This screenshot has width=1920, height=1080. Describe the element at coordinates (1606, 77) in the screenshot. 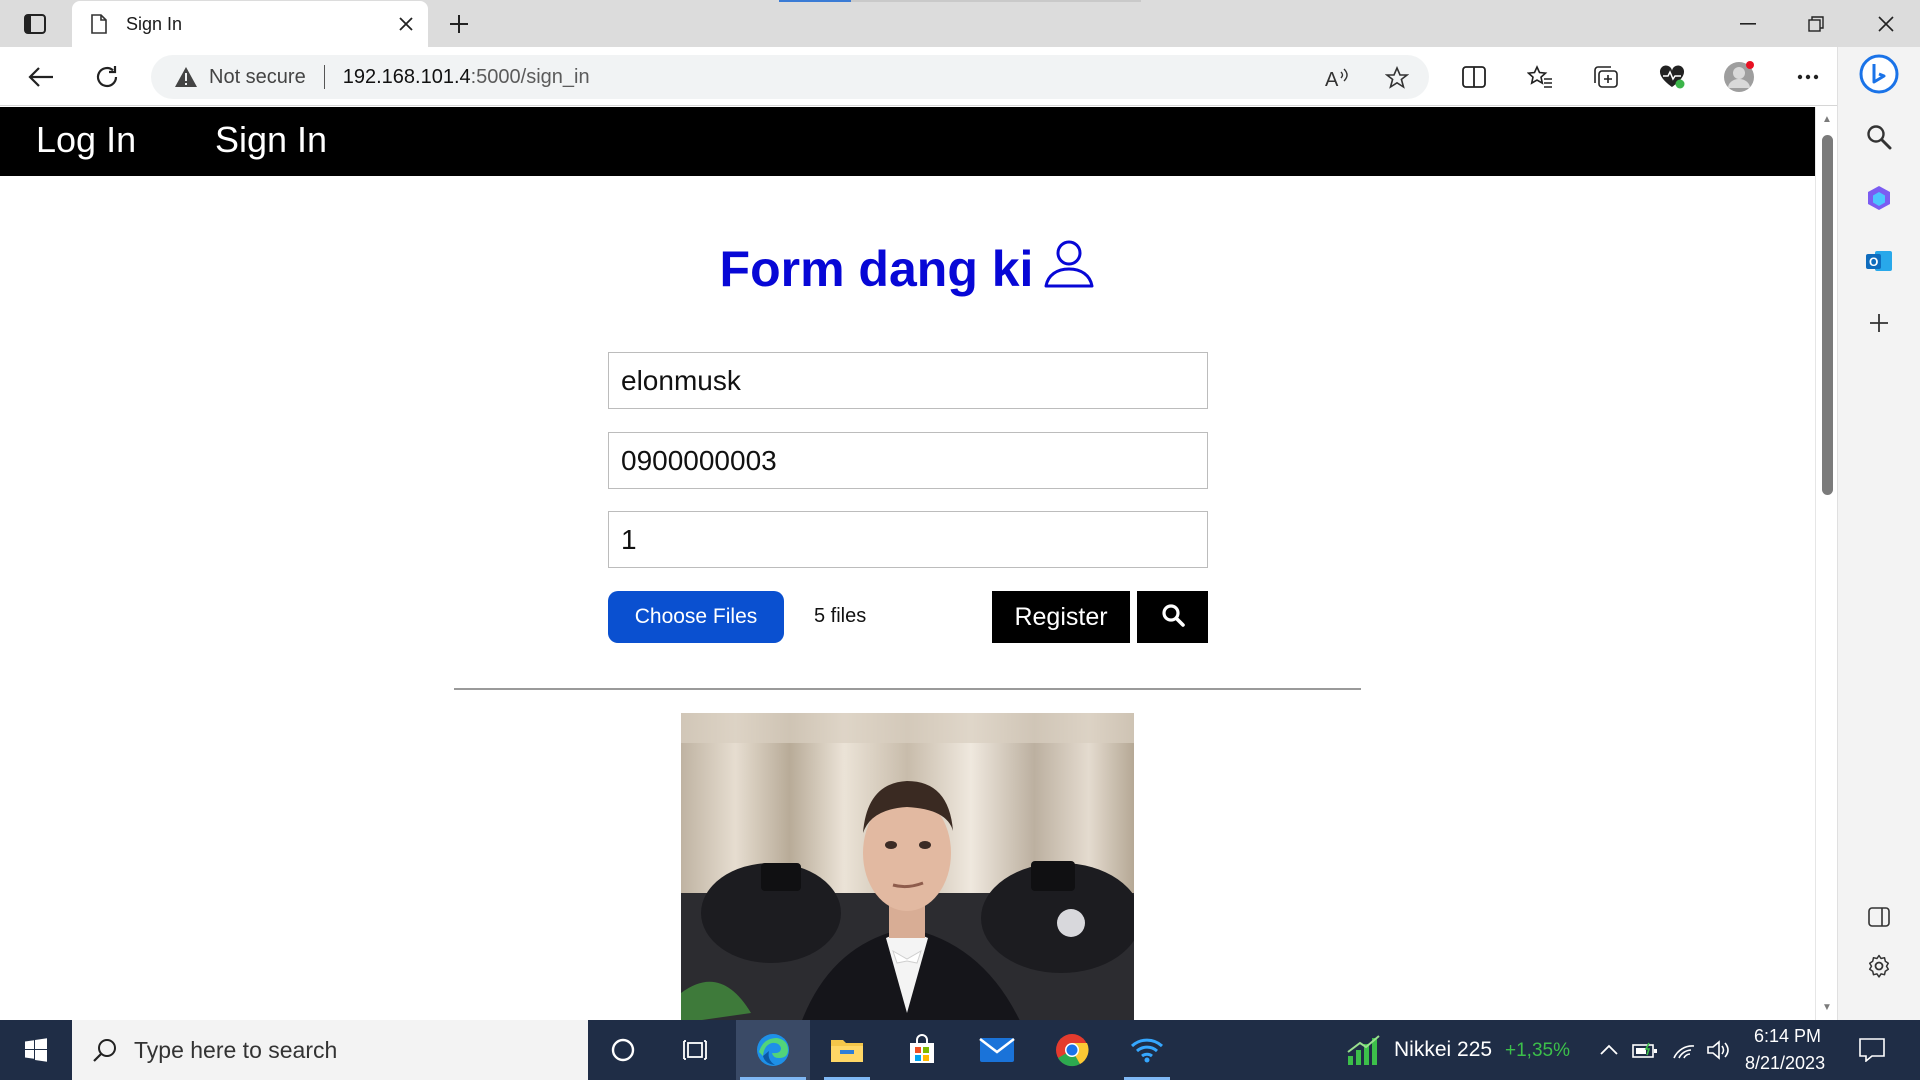

I see `collections-icon` at that location.